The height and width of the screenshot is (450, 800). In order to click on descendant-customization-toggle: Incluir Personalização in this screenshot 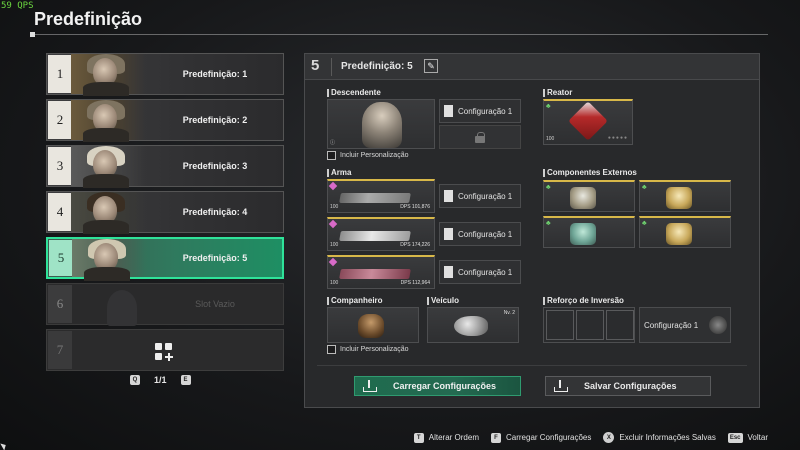, I will do `click(367, 155)`.